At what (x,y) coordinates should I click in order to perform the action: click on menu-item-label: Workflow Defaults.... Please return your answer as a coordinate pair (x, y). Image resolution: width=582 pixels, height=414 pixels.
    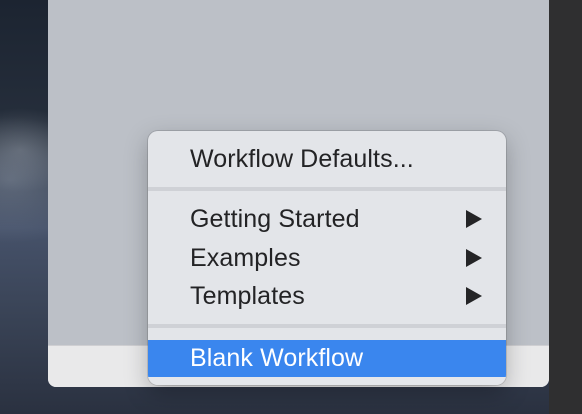
    Looking at the image, I should click on (302, 158).